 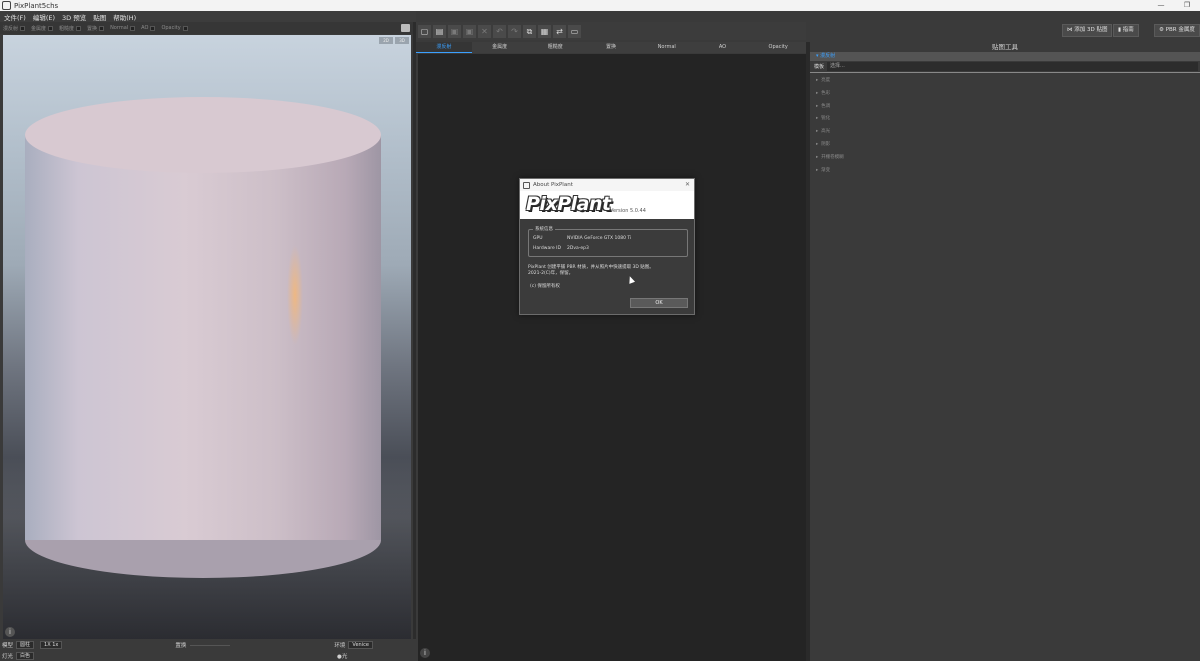 What do you see at coordinates (499, 31) in the screenshot?
I see `undo-icon: ↶` at bounding box center [499, 31].